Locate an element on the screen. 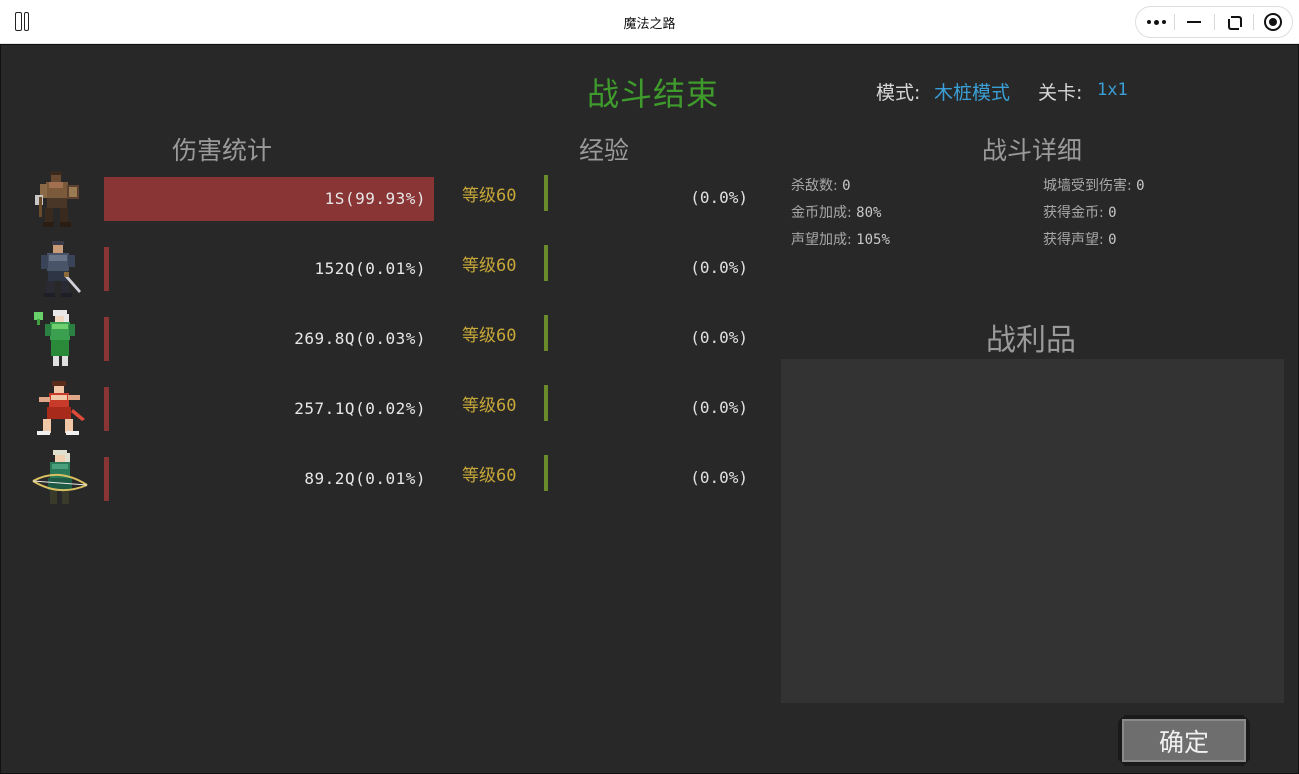 The image size is (1299, 774). hero-row: 89.2Q(0.01%) 等级60 (0.0%) is located at coordinates (381, 479).